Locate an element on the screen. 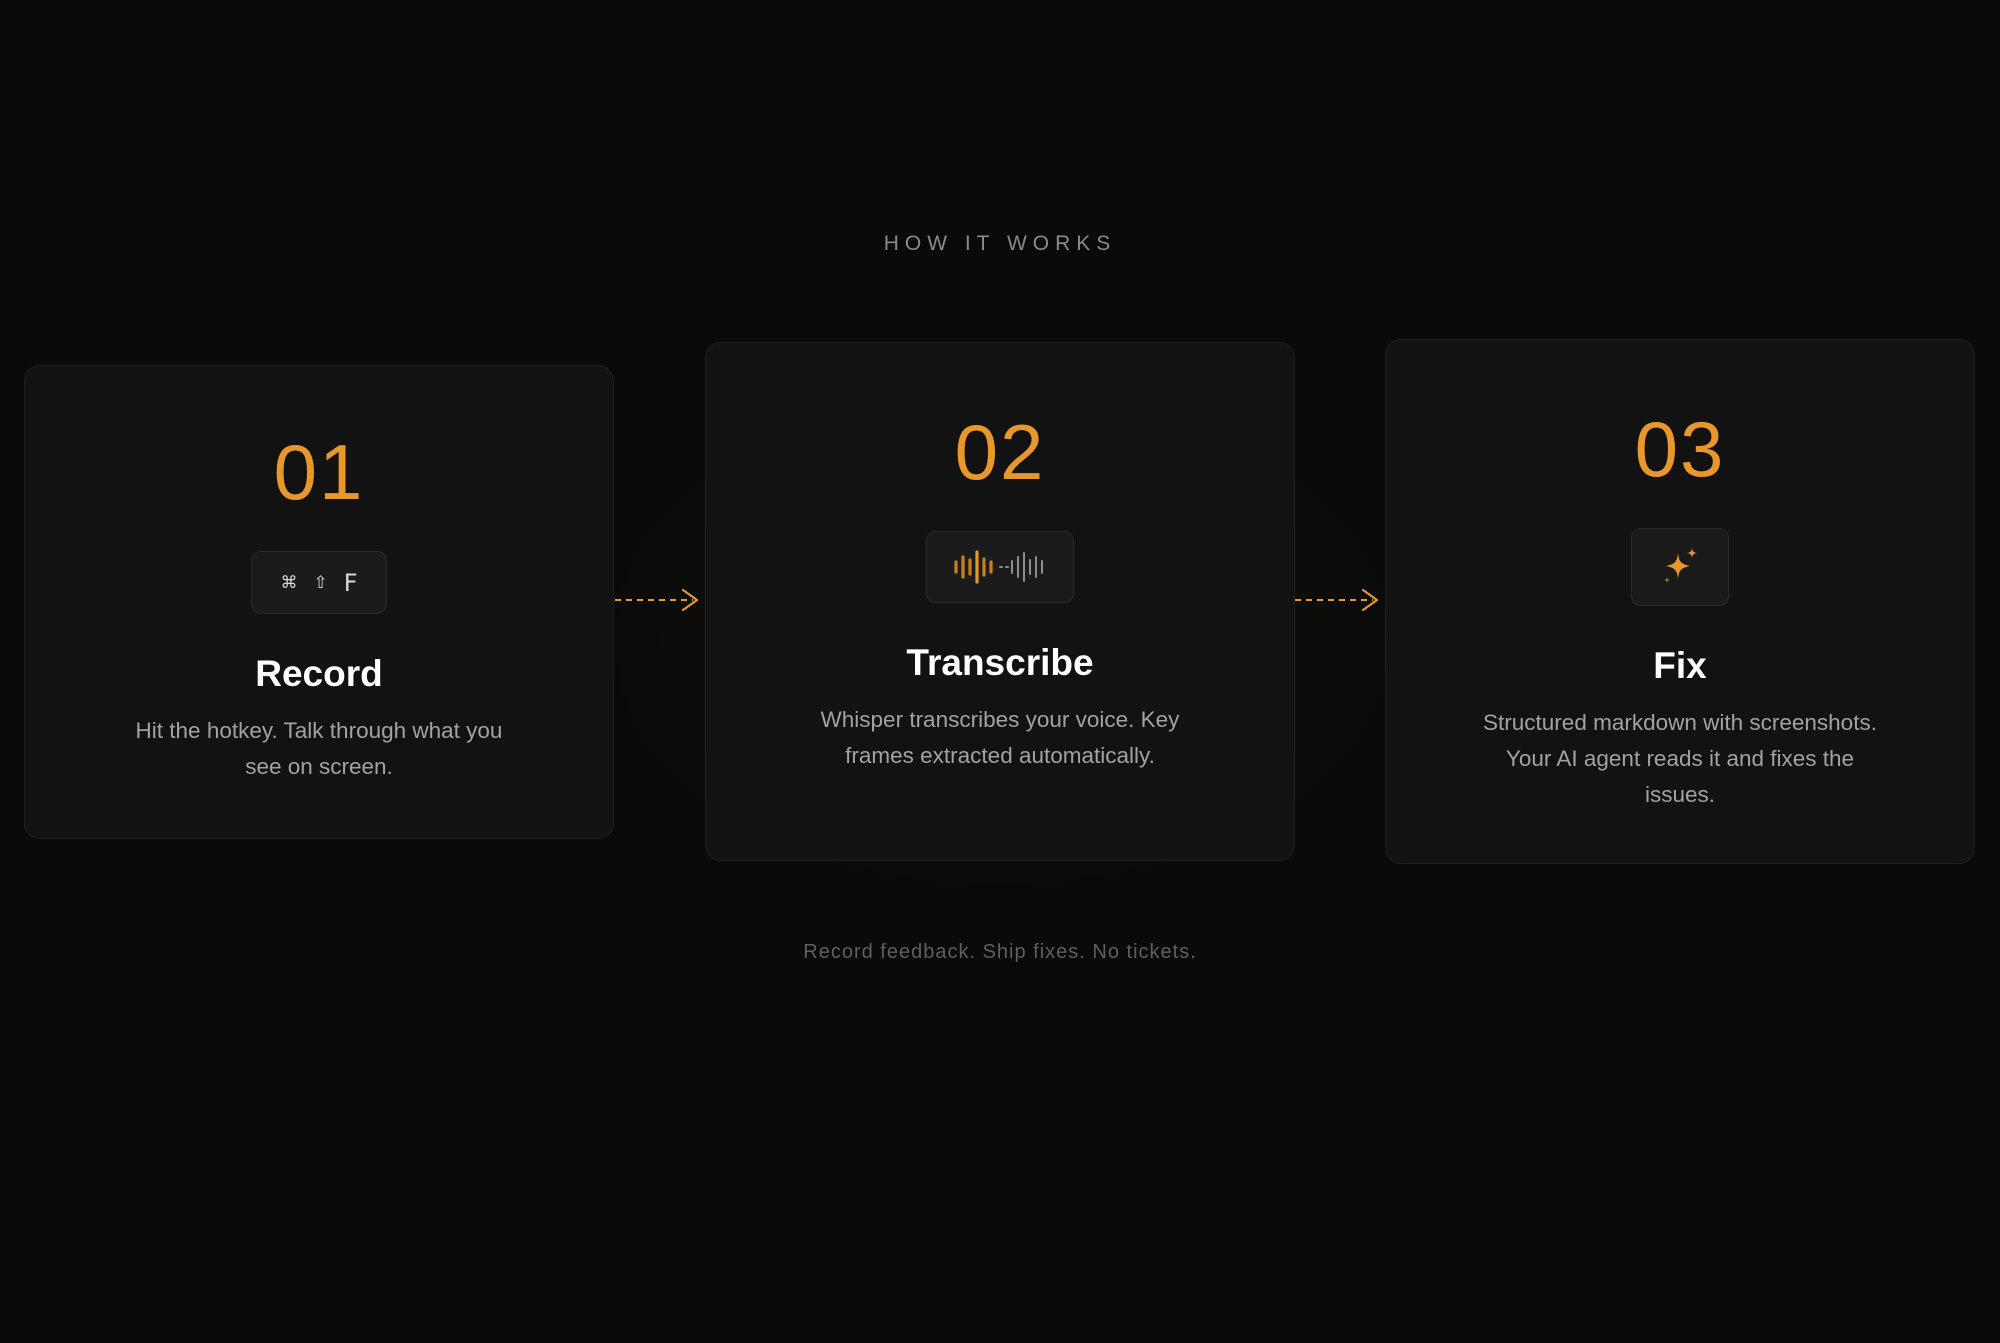 The image size is (2000, 1343). step-number: 01 is located at coordinates (319, 472).